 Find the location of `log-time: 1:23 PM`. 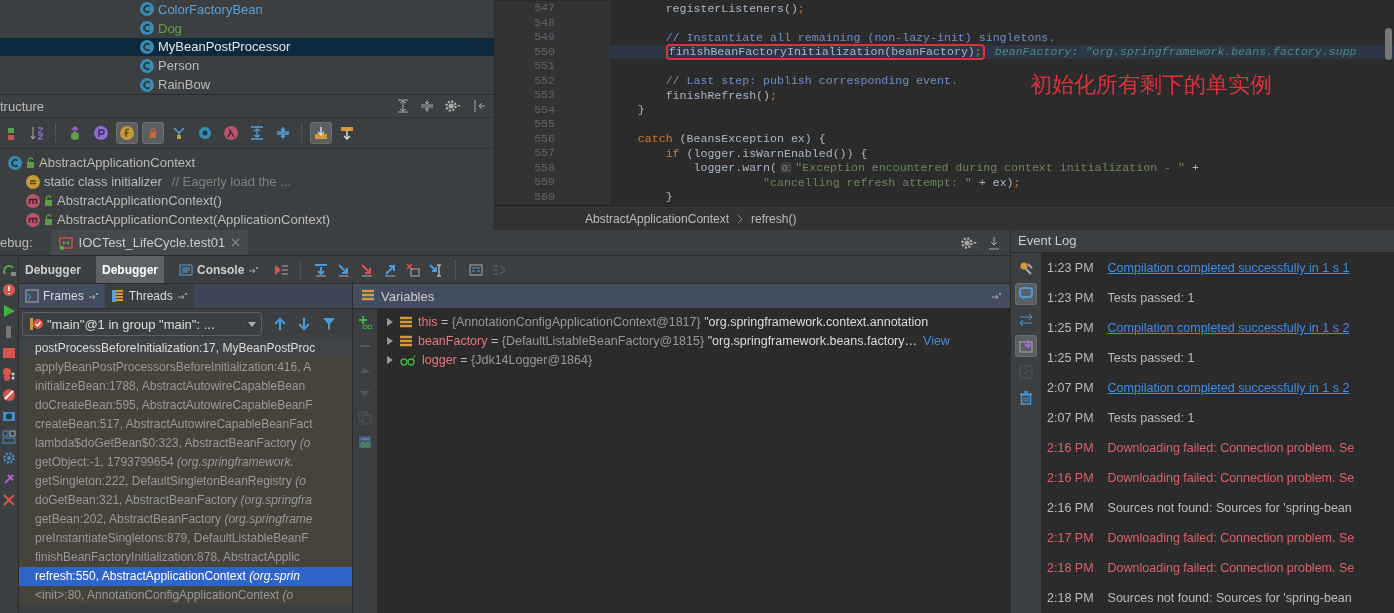

log-time: 1:23 PM is located at coordinates (1070, 268).